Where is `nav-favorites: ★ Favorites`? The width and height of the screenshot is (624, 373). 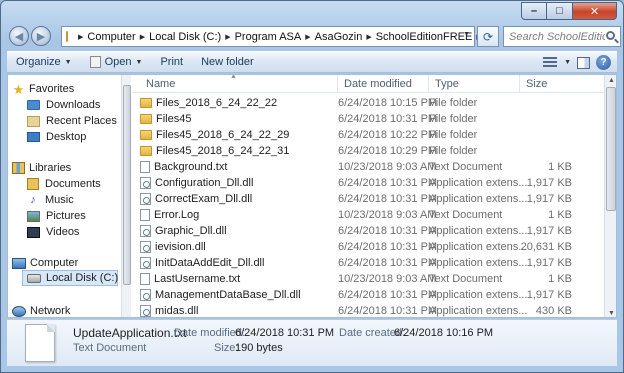
nav-favorites: ★ Favorites is located at coordinates (66, 89).